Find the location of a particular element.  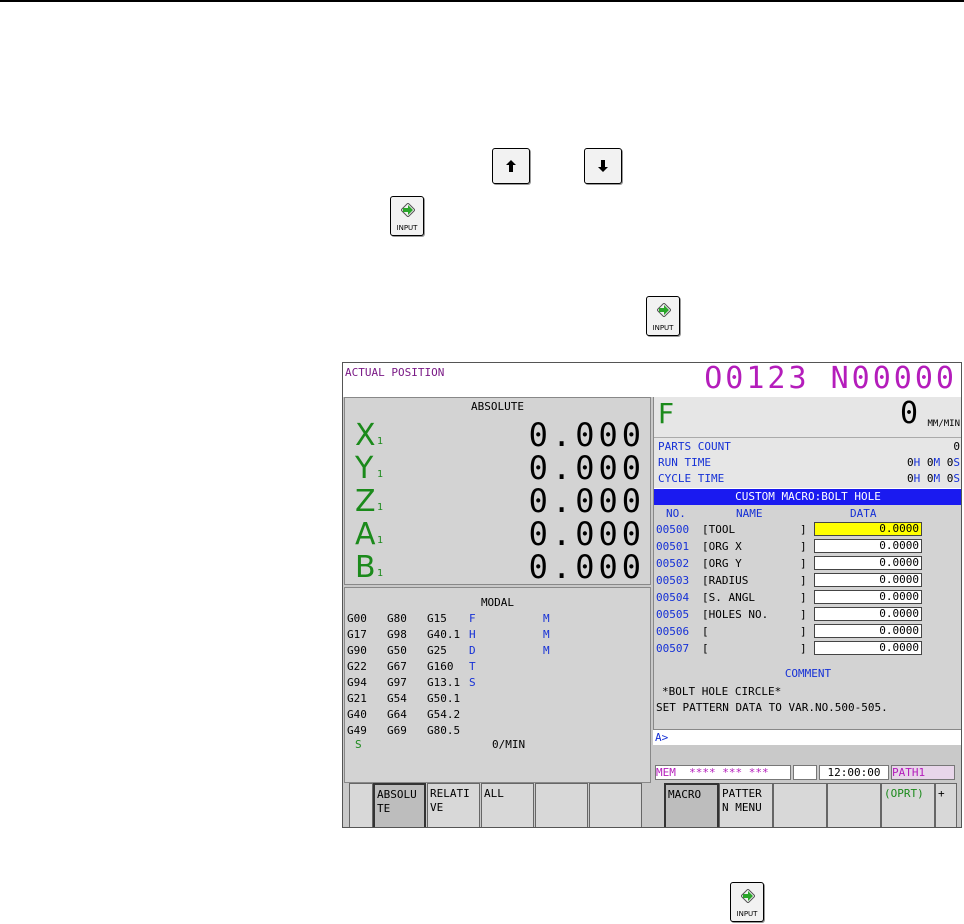

program-number: O0123 N00000 is located at coordinates (830, 379).